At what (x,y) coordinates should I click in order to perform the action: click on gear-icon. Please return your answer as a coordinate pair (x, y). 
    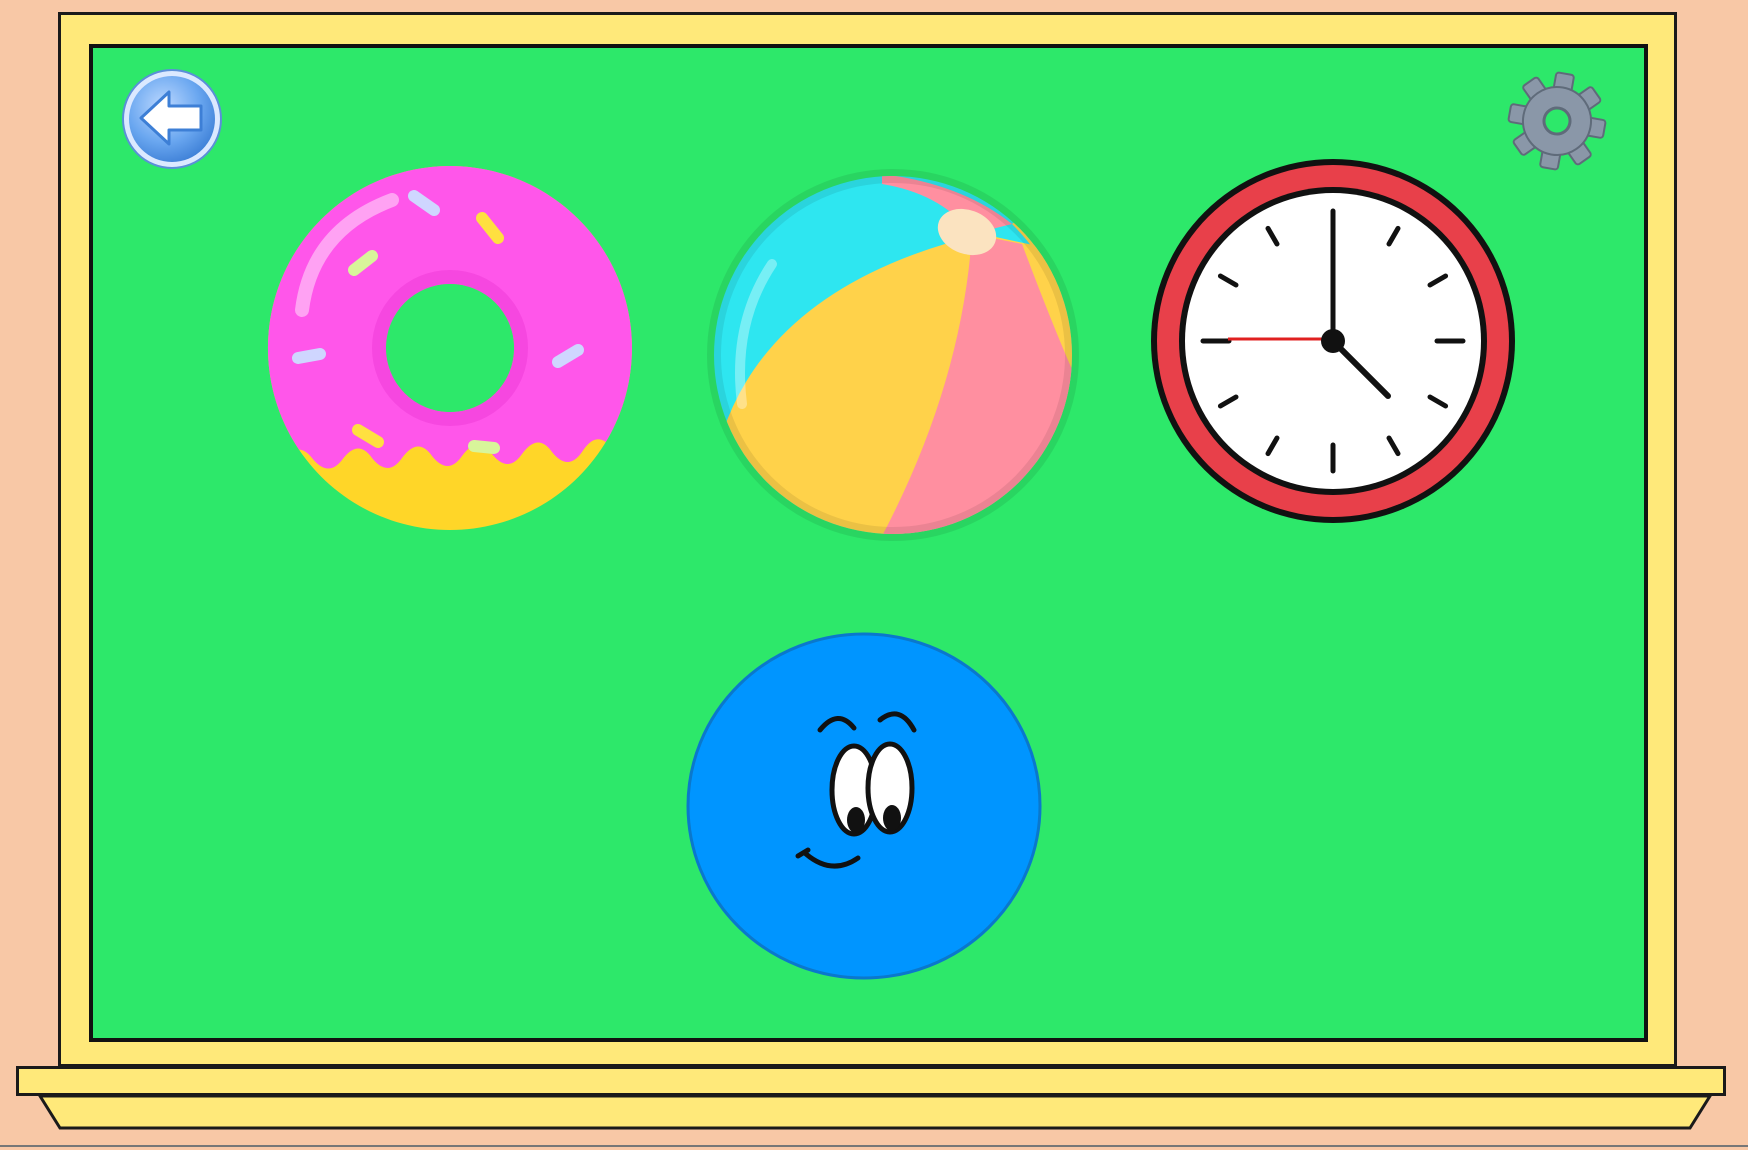
    Looking at the image, I should click on (1557, 121).